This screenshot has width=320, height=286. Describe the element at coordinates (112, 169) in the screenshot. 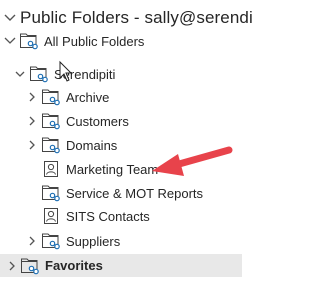

I see `tree-item-label: Marketing Team` at that location.